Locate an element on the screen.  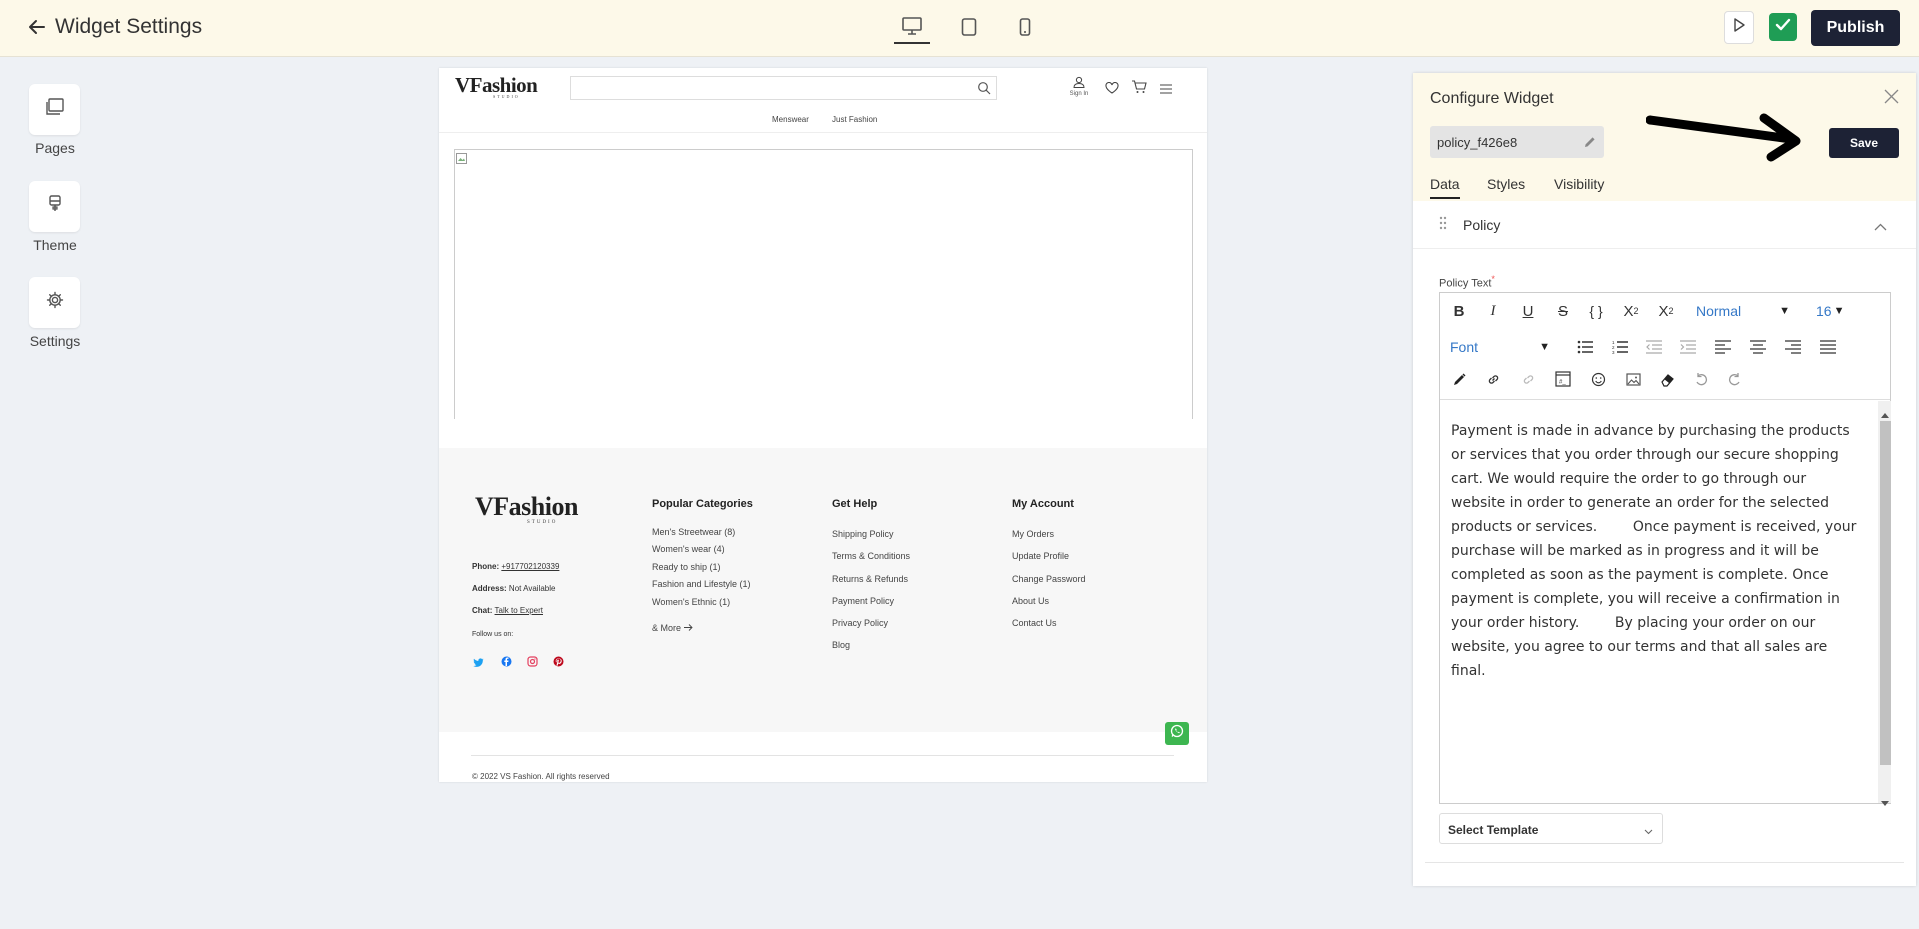
play-icon is located at coordinates (1739, 27).